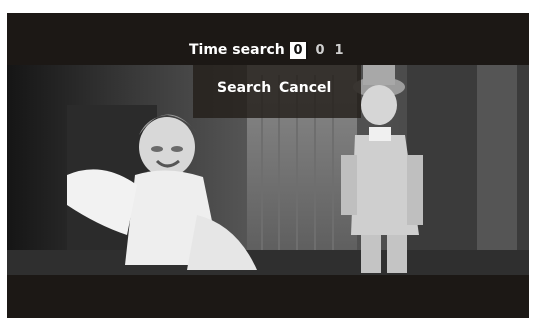  I want to click on time-search-label: Time search, so click(237, 50).